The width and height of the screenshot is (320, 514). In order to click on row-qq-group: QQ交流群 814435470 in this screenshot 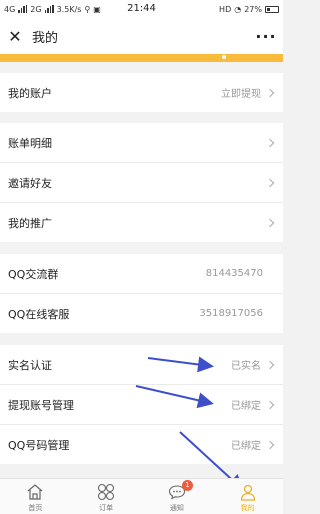, I will do `click(141, 273)`.